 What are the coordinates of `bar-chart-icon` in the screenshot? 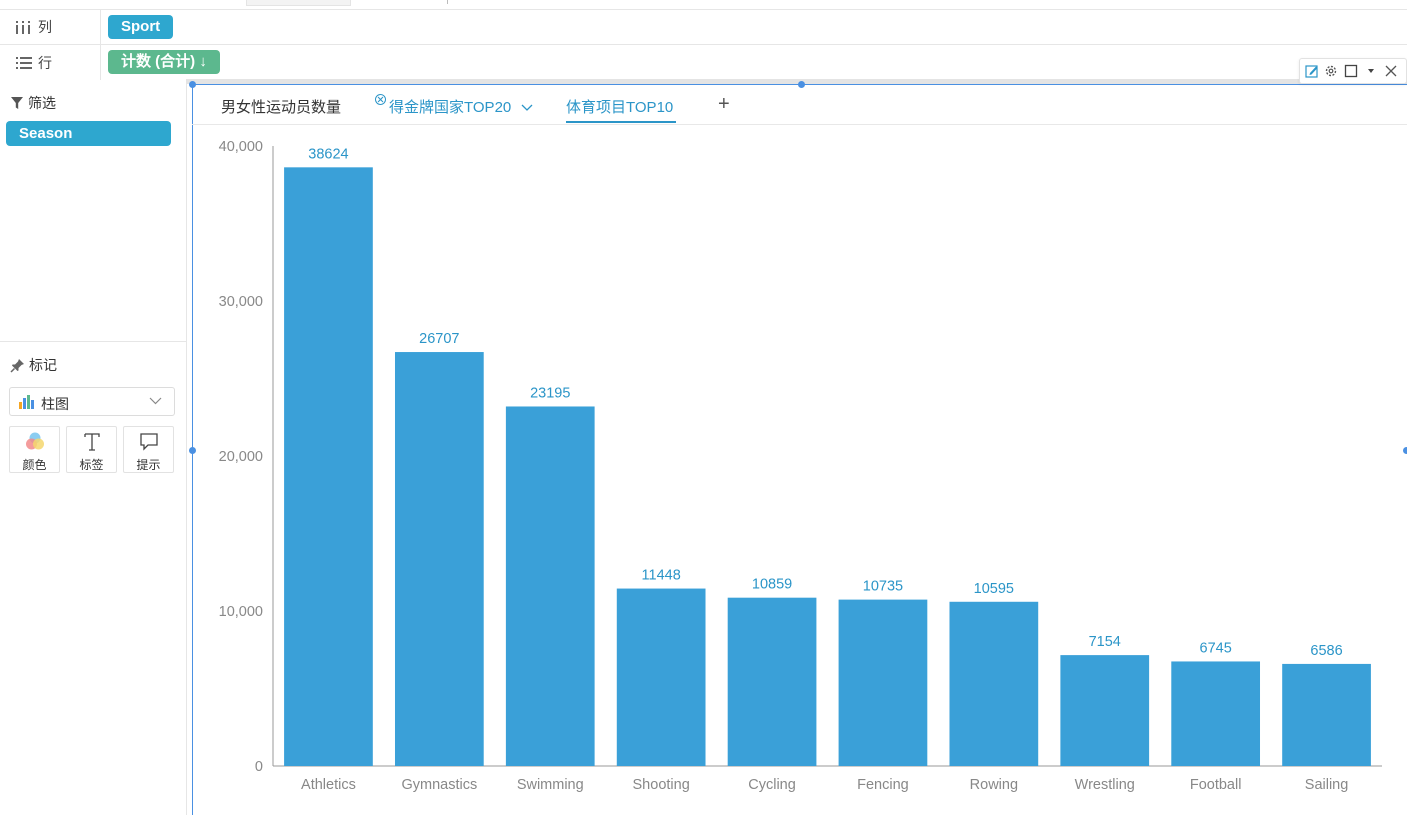 It's located at (26, 402).